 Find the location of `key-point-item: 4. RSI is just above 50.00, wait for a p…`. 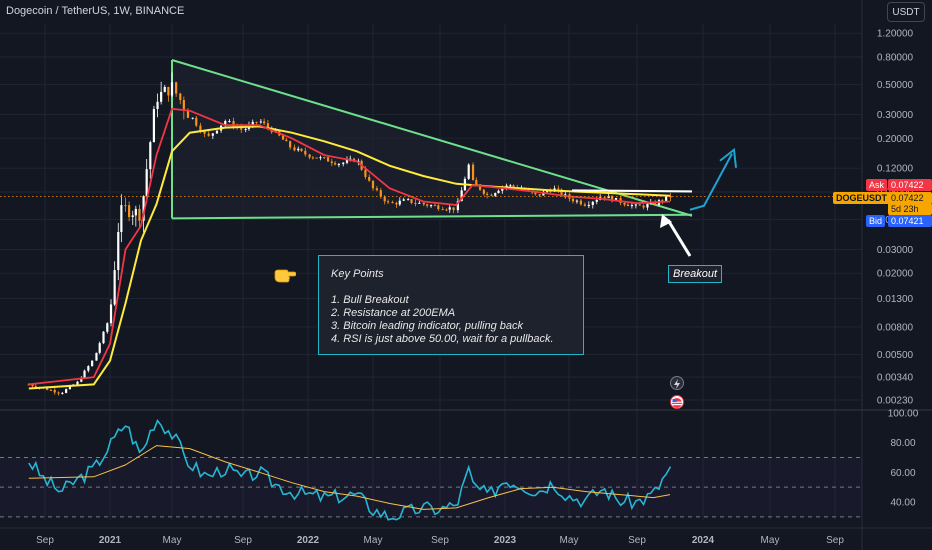

key-point-item: 4. RSI is just above 50.00, wait for a p… is located at coordinates (442, 339).